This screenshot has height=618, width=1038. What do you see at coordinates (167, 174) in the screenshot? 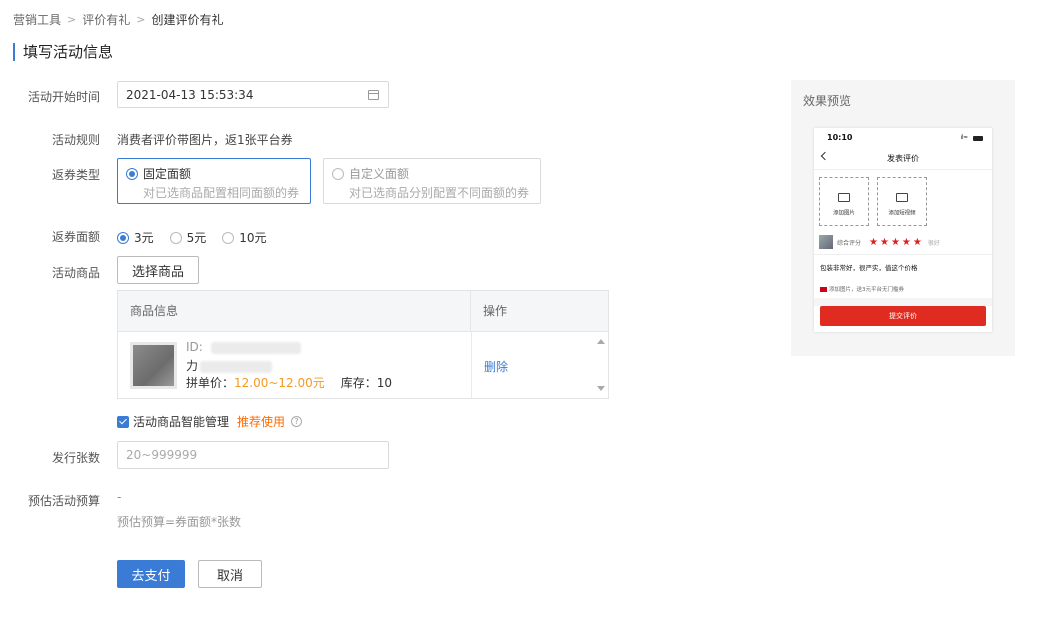
I see `coupon-type-fixed-title: 固定面额` at bounding box center [167, 174].